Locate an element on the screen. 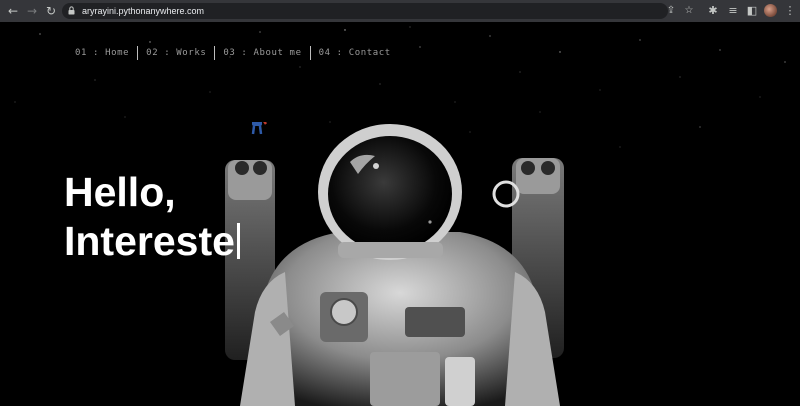  nav-contact-link: 04 : Contact is located at coordinates (355, 53).